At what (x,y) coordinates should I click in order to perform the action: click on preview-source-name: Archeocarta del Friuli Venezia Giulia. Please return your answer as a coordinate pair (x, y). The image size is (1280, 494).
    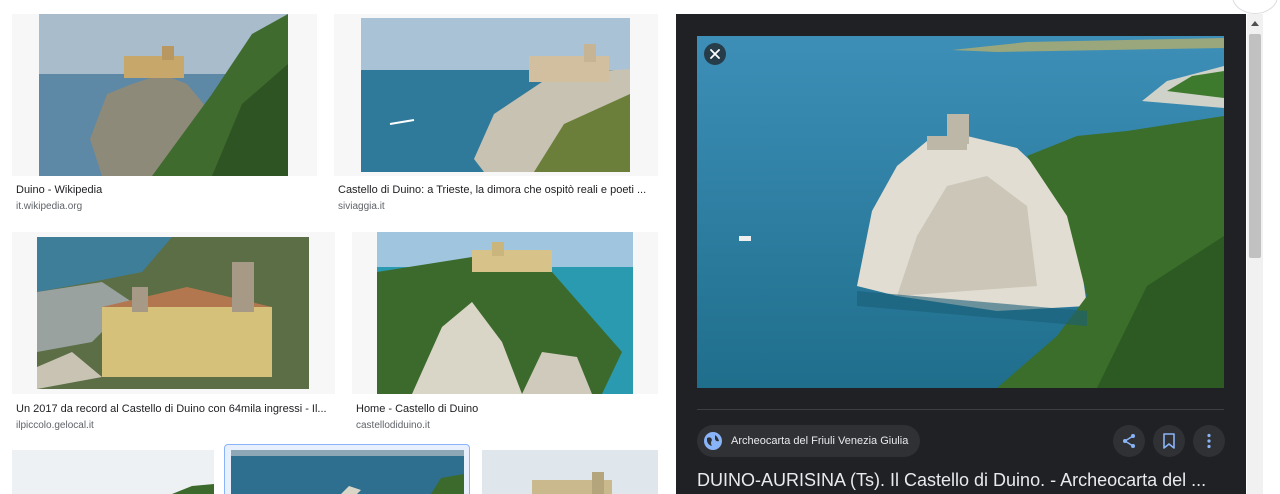
    Looking at the image, I should click on (820, 441).